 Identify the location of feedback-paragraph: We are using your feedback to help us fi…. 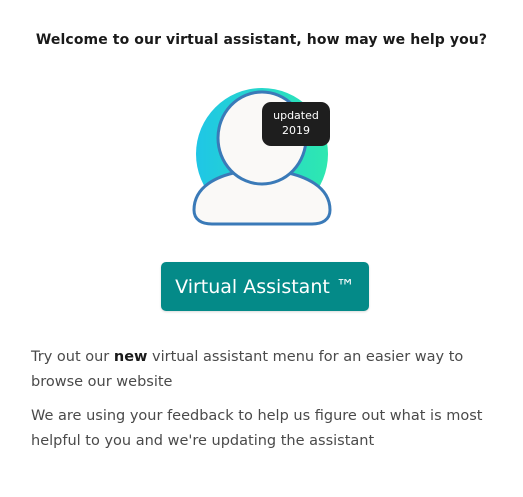
(257, 428).